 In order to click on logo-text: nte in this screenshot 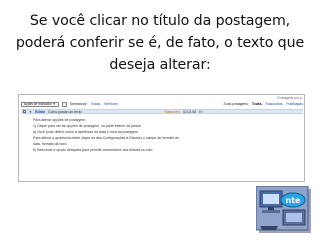, I will do `click(294, 200)`.